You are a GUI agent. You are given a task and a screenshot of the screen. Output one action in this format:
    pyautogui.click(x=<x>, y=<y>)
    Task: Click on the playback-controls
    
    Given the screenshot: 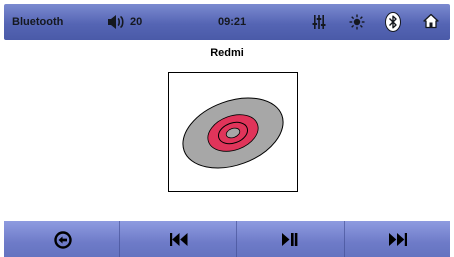 What is the action you would take?
    pyautogui.click(x=227, y=239)
    